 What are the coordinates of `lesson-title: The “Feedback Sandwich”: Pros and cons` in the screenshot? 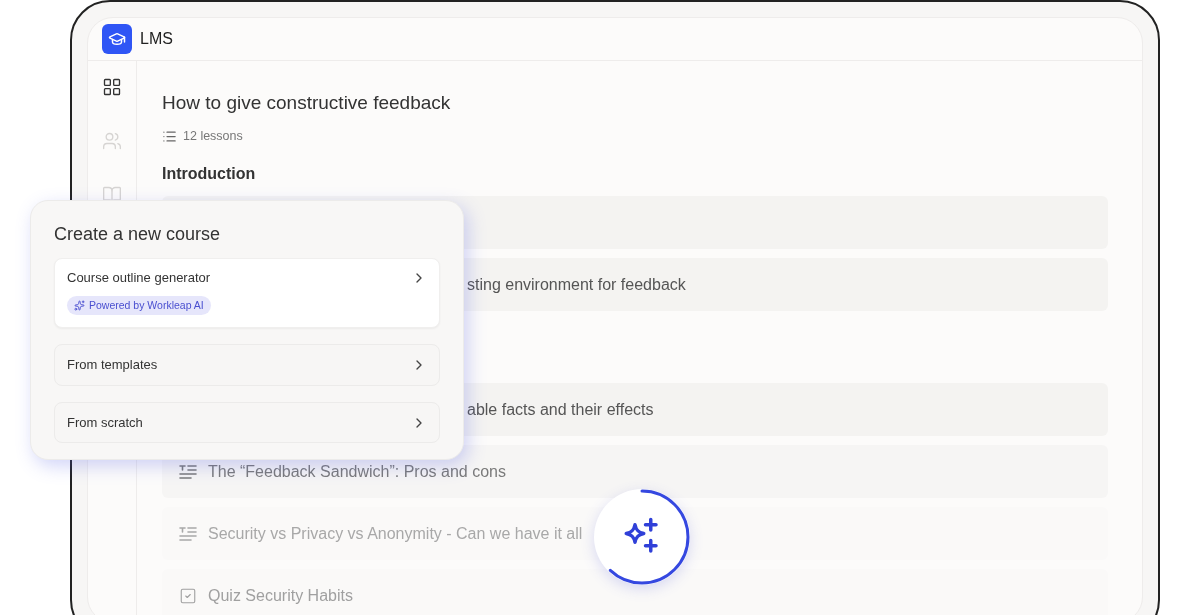 It's located at (357, 471).